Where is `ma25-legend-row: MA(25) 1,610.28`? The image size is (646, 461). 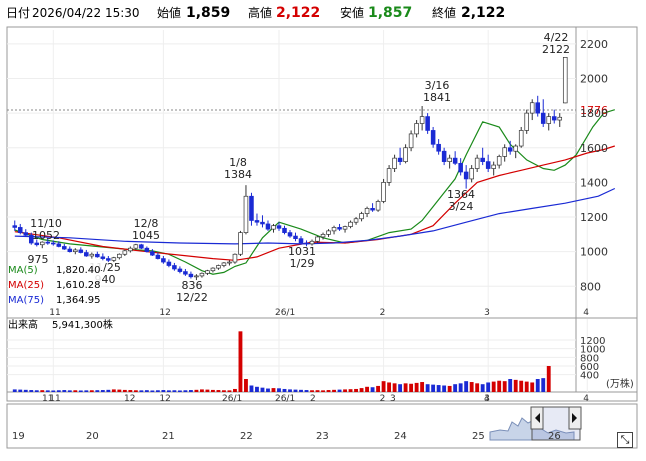 ma25-legend-row: MA(25) 1,610.28 is located at coordinates (54, 285).